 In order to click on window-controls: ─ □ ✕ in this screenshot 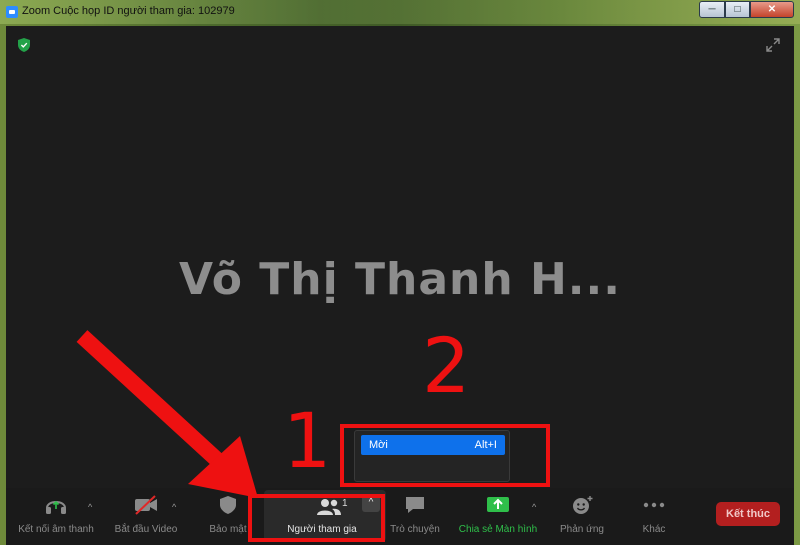, I will do `click(746, 9)`.